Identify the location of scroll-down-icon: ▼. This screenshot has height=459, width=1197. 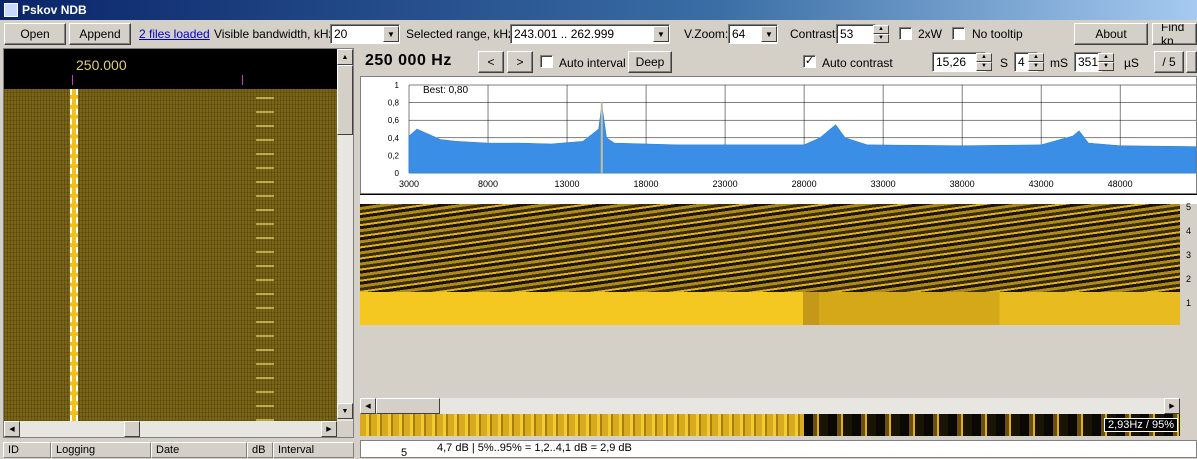
(345, 411).